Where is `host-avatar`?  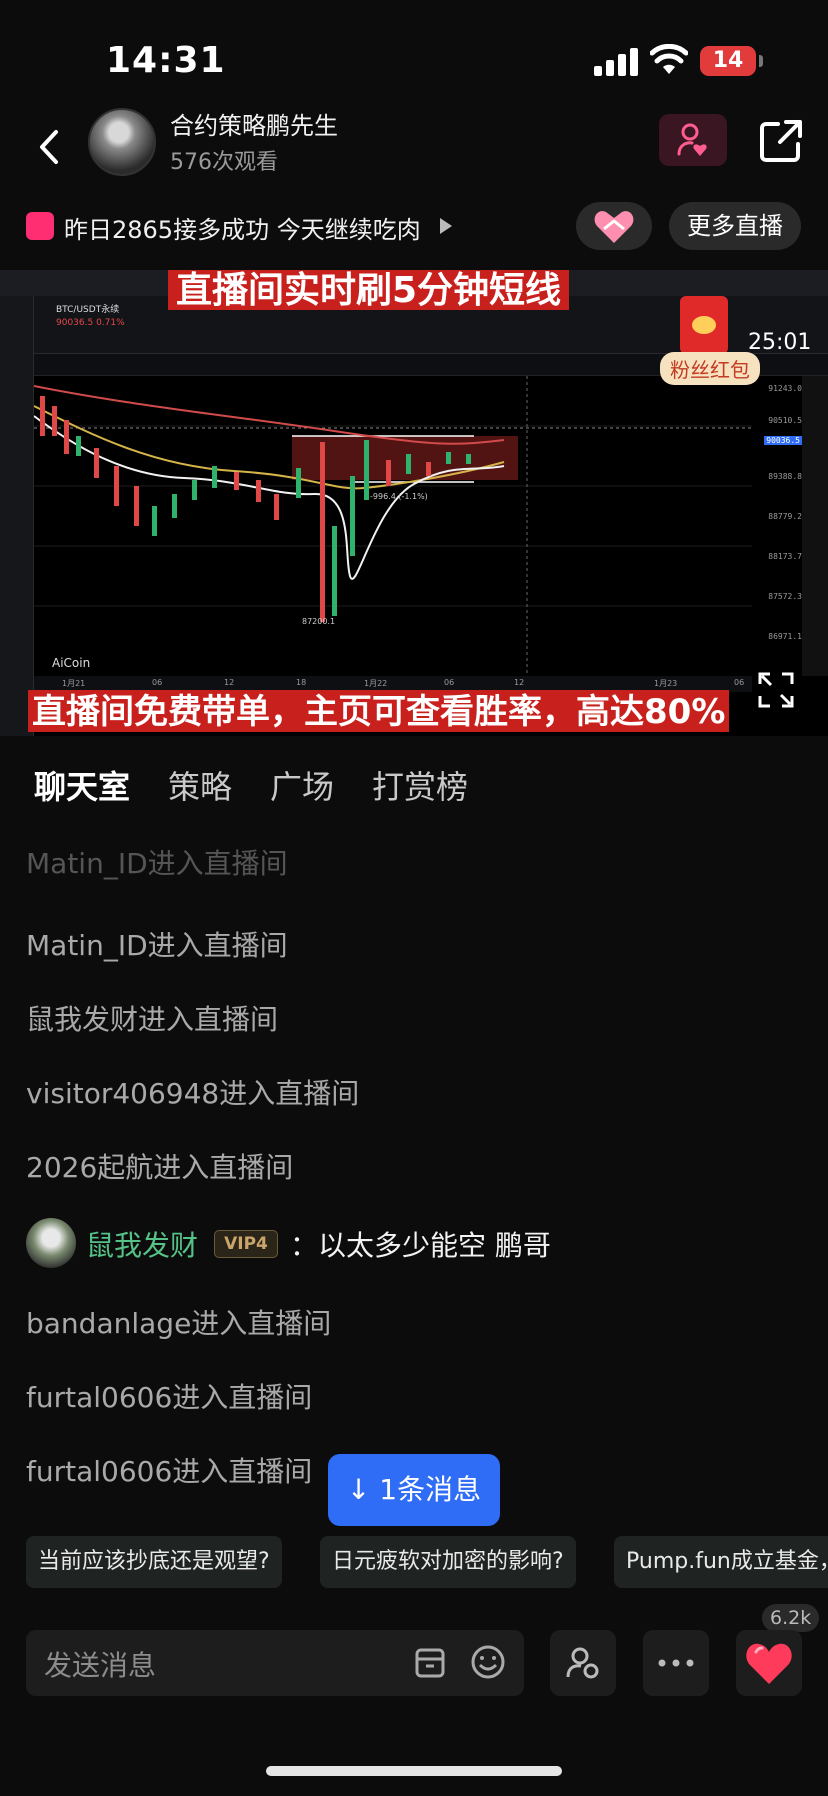
host-avatar is located at coordinates (122, 142).